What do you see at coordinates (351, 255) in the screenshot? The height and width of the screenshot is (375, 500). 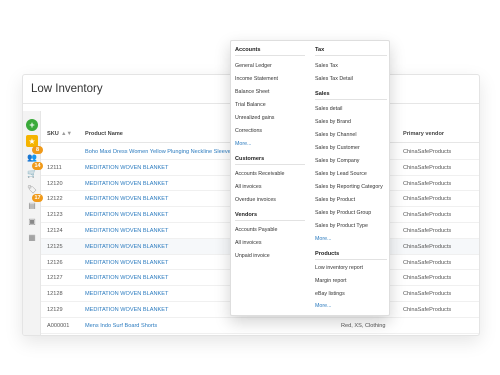 I see `products-heading: Products` at bounding box center [351, 255].